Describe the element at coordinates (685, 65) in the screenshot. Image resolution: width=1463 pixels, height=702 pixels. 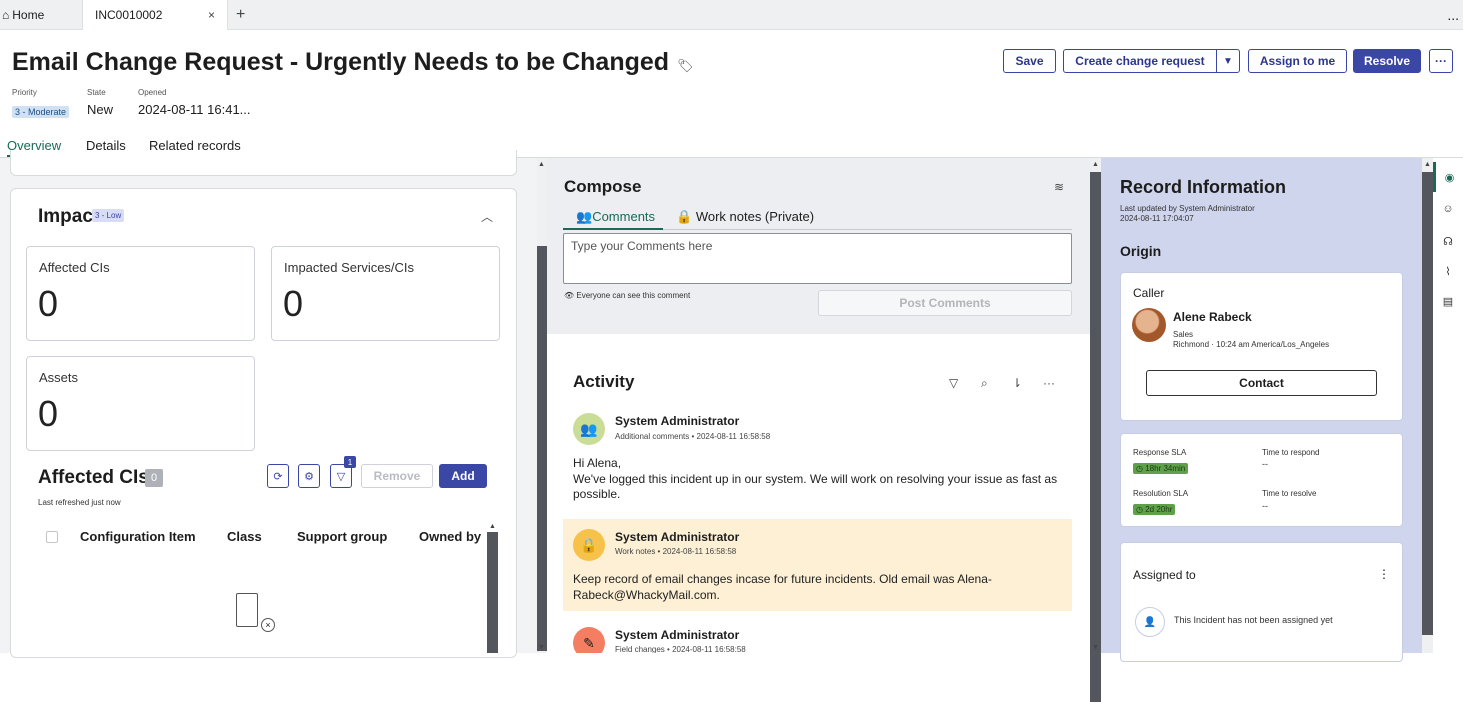
I see `tag-icon: 🏷` at that location.